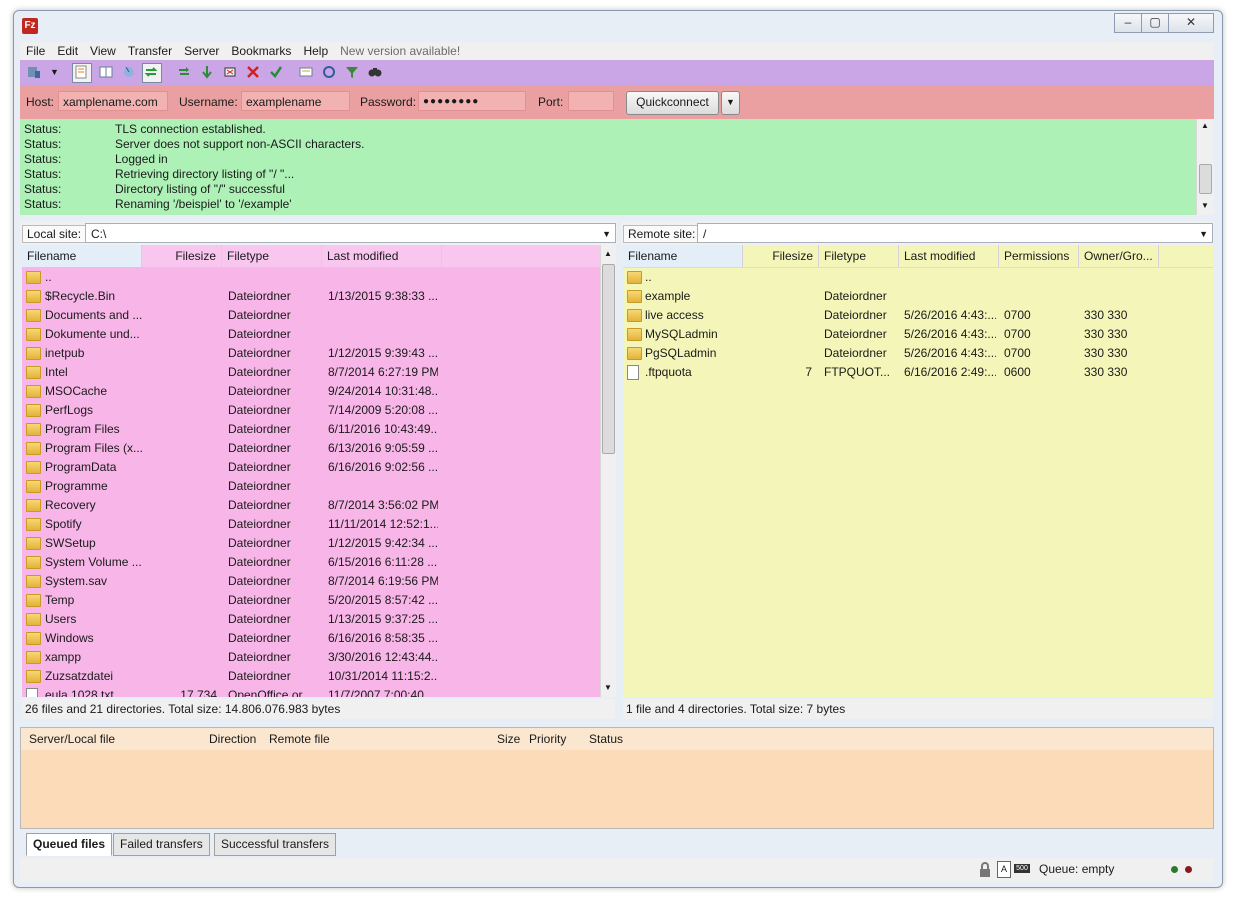 The width and height of the screenshot is (1237, 899). I want to click on queue-header-server-local-file: Server/Local file, so click(72, 739).